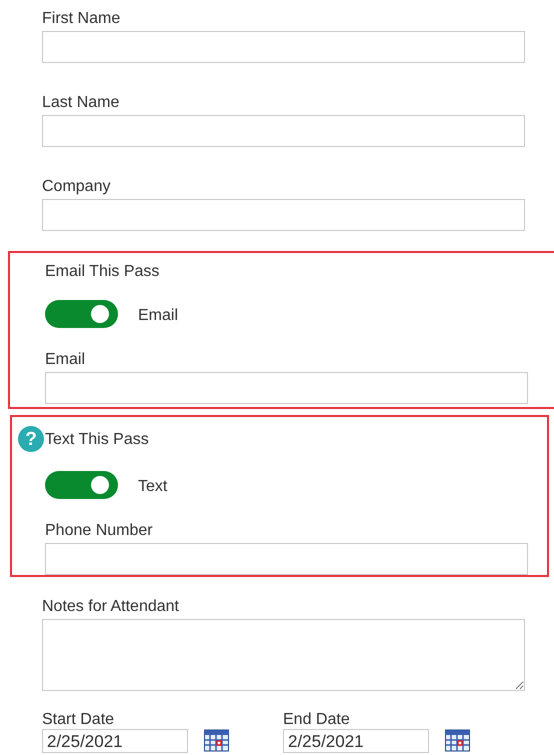 Image resolution: width=554 pixels, height=755 pixels. I want to click on section-title: Text This Pass, so click(97, 439).